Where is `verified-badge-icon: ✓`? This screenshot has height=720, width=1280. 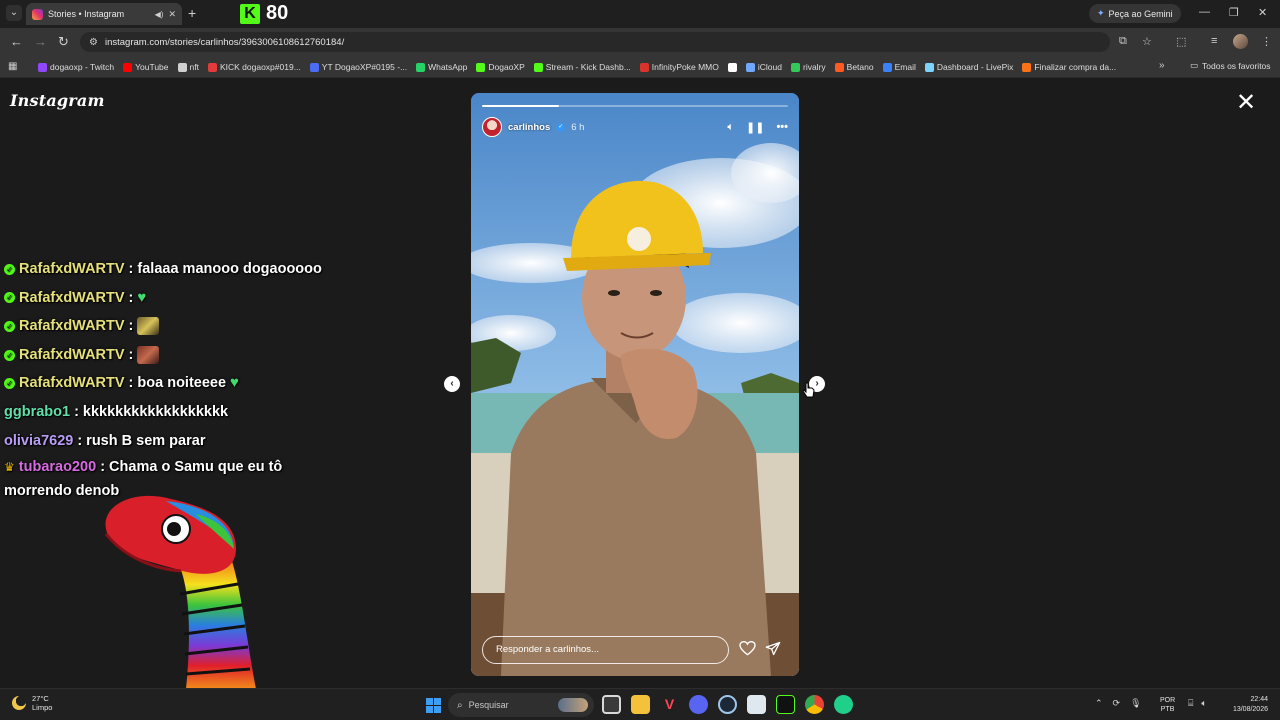
verified-badge-icon: ✓ is located at coordinates (561, 127).